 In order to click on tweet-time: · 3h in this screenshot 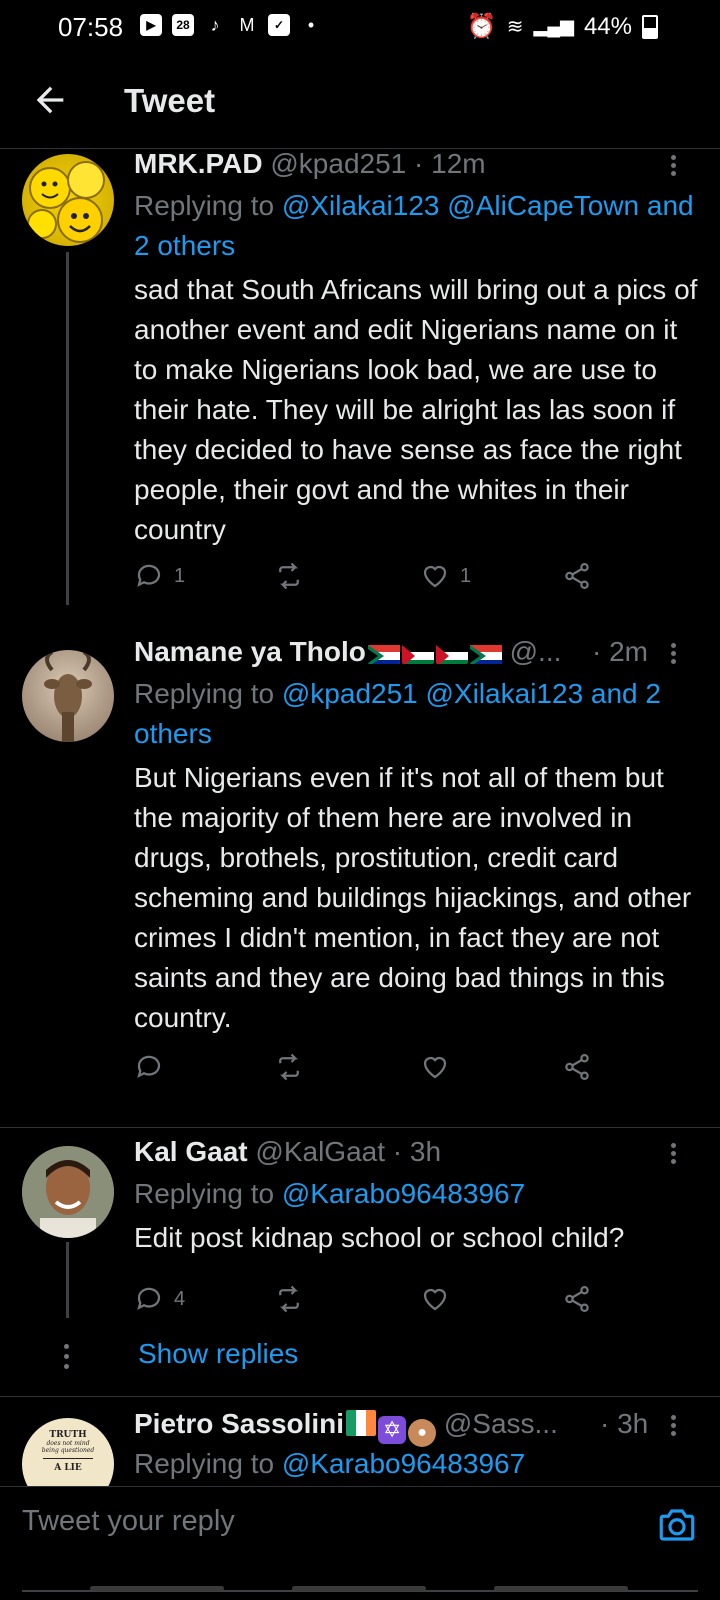, I will do `click(624, 1424)`.